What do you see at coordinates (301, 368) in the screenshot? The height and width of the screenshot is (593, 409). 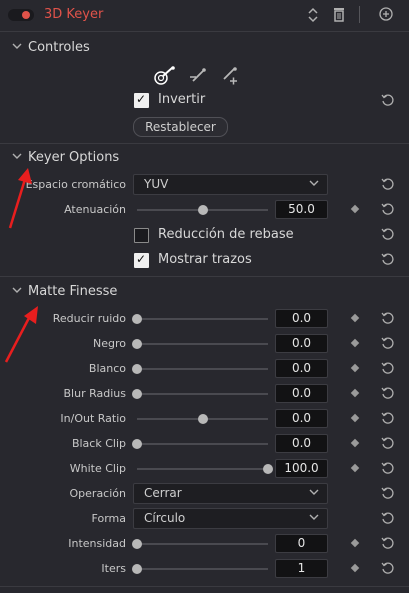 I see `blanco-value: 0.0` at bounding box center [301, 368].